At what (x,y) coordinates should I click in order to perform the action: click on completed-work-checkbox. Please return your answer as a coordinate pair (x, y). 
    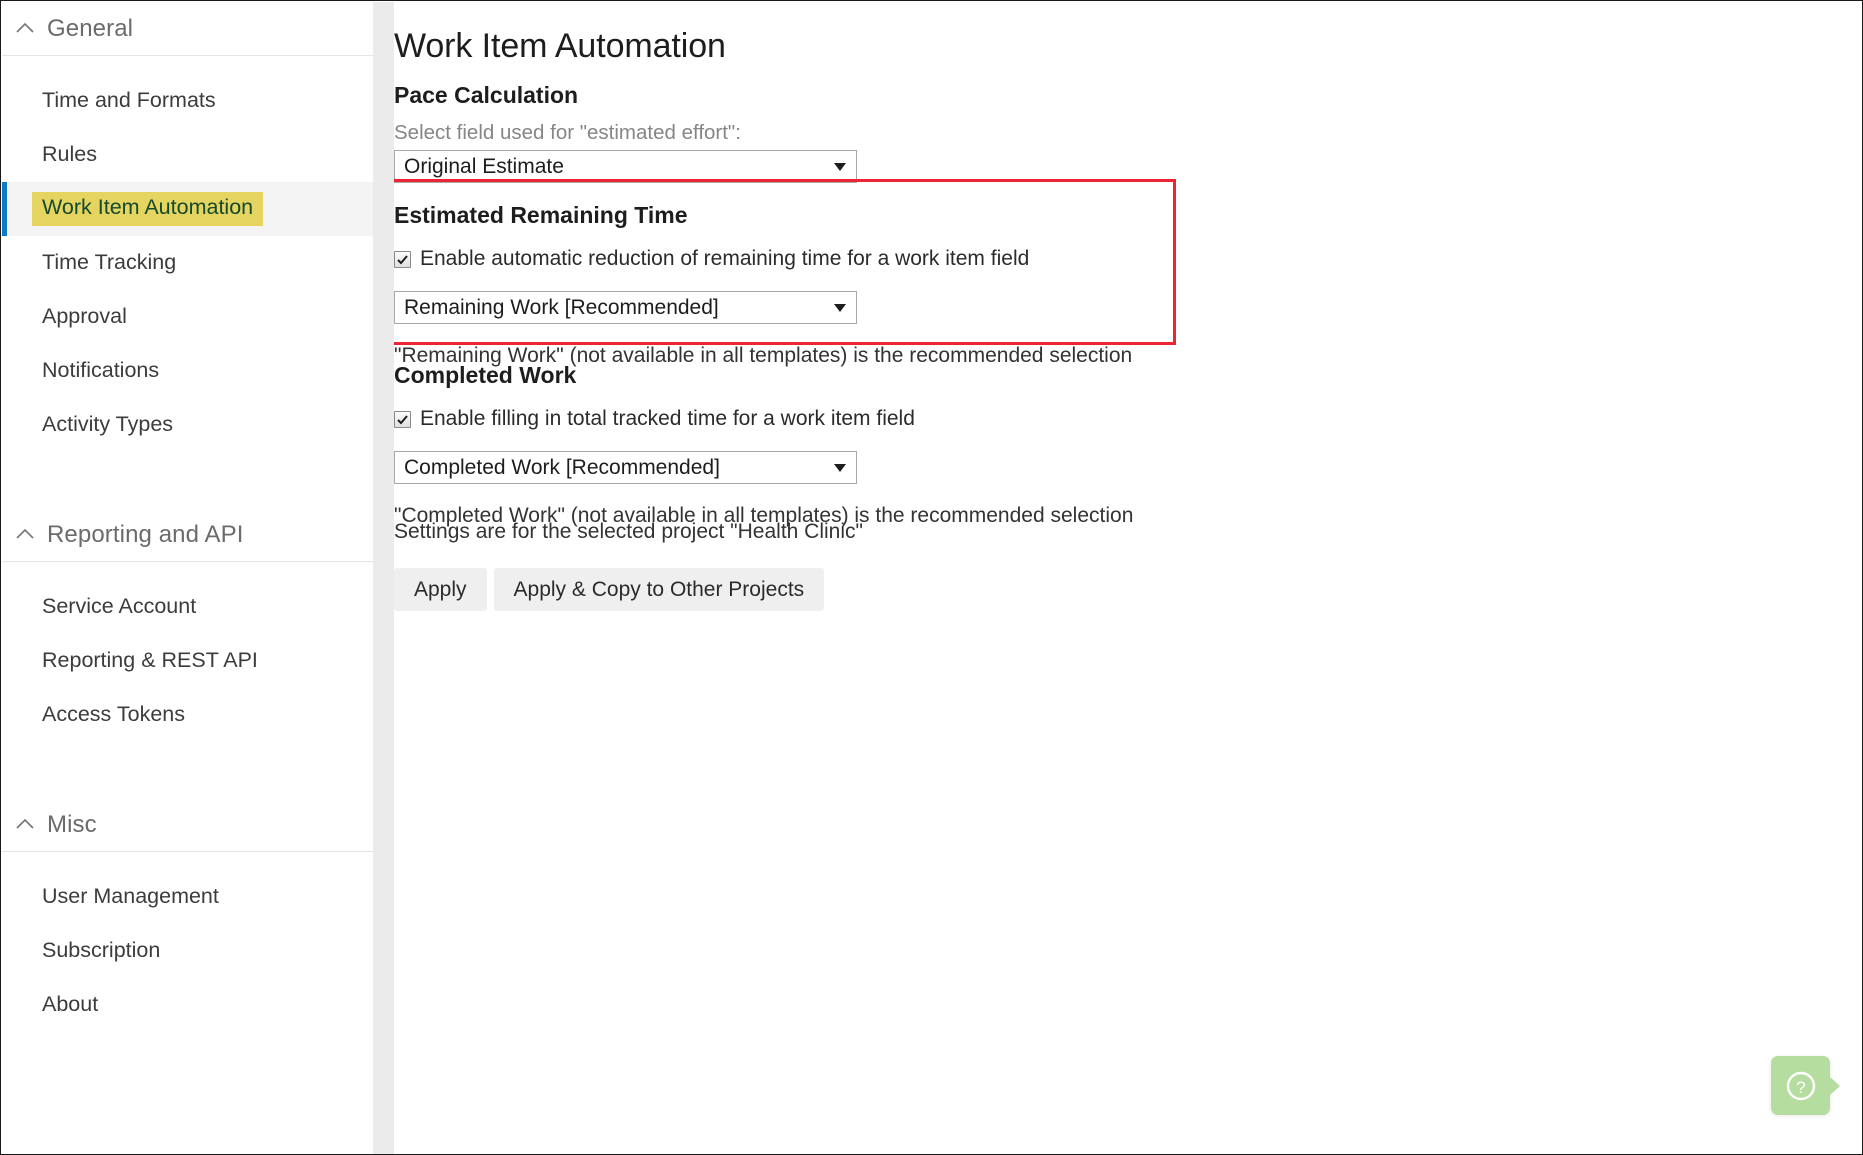
    Looking at the image, I should click on (402, 419).